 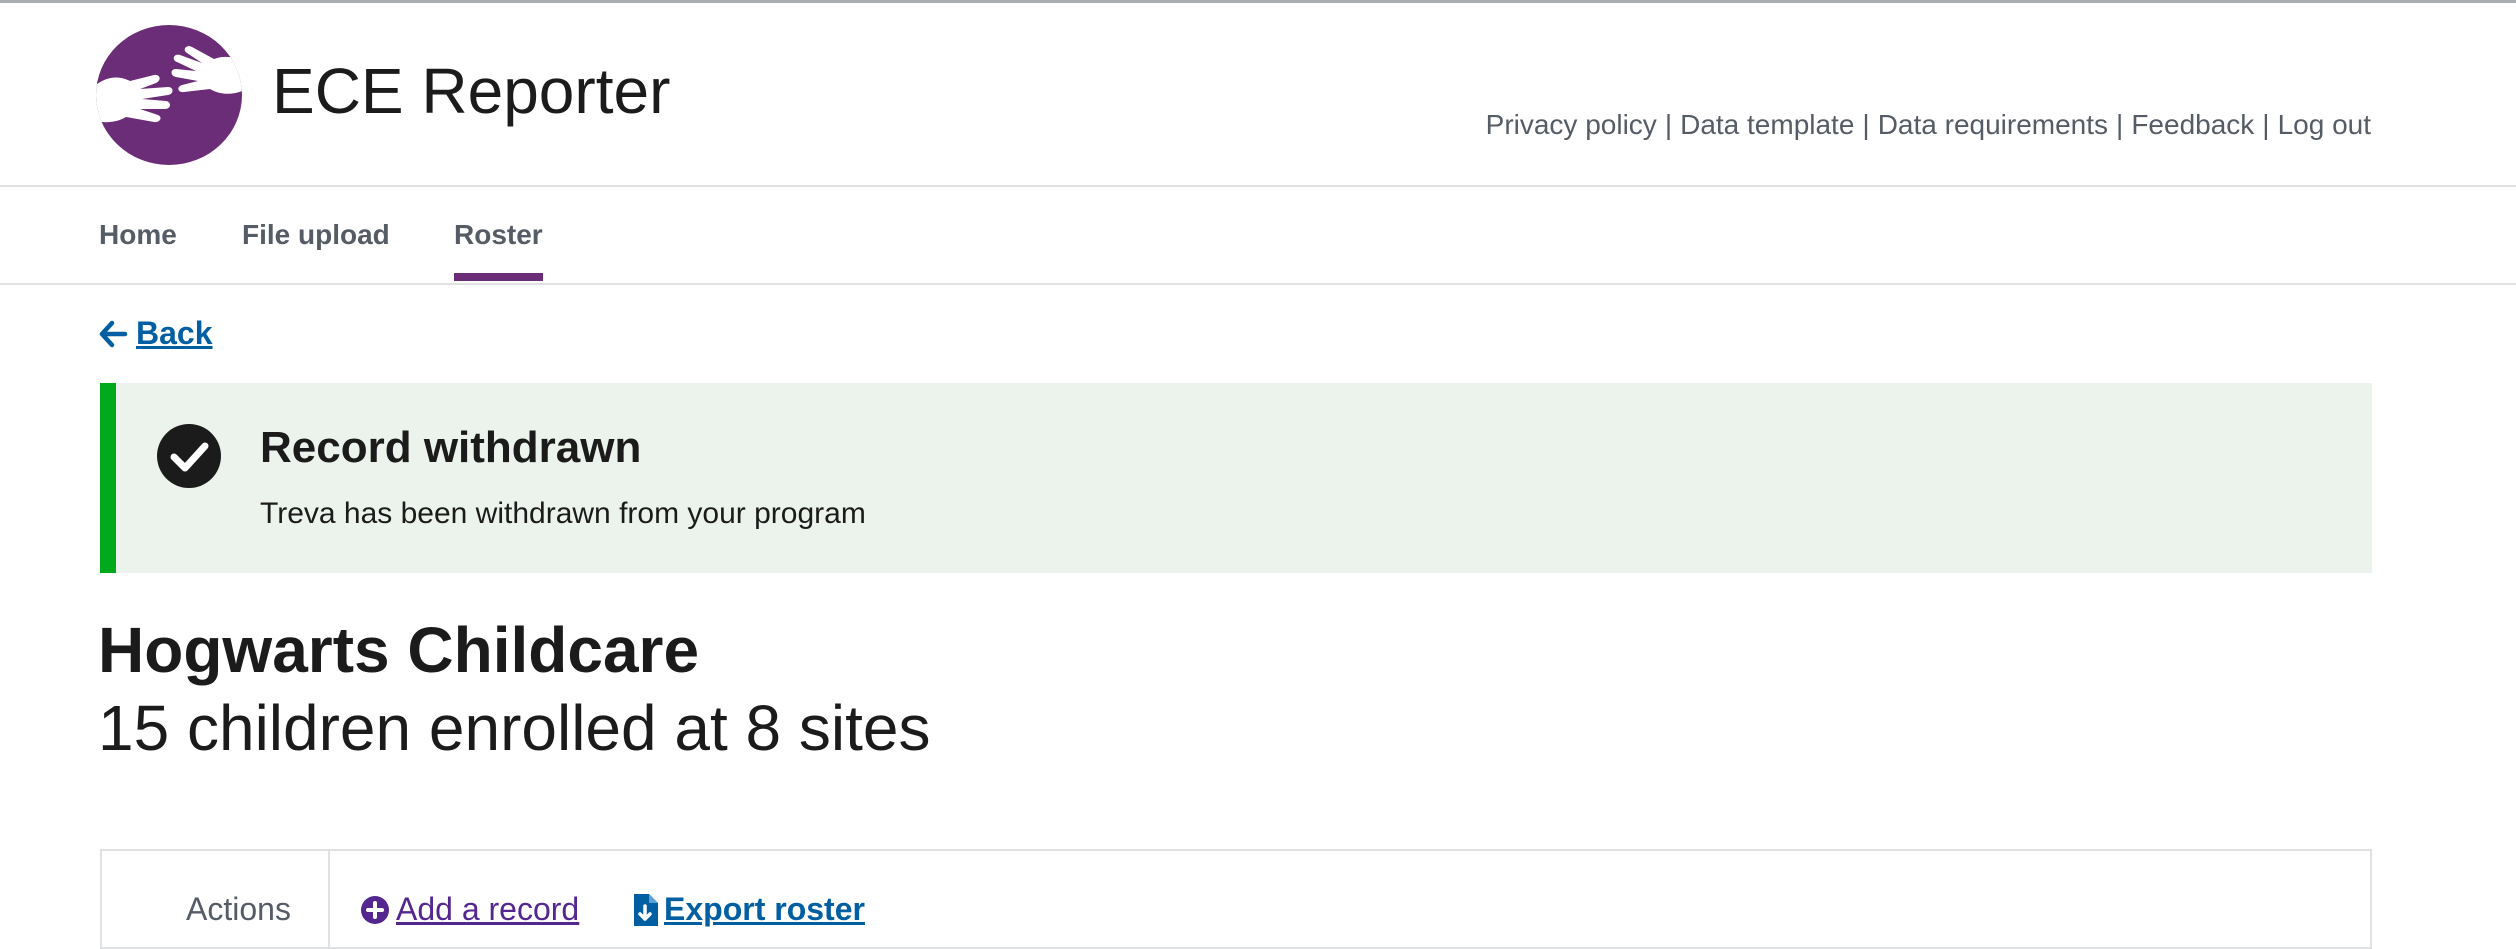 I want to click on app-title: ECE Reporter, so click(x=471, y=91).